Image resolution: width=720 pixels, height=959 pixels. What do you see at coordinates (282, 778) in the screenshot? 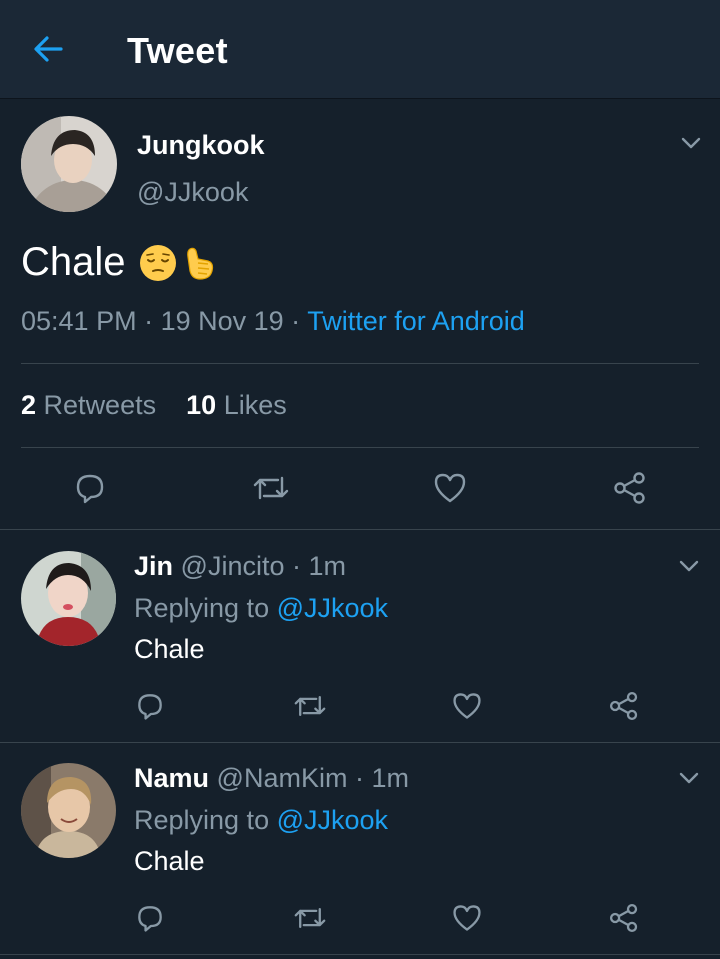
I see `reply-author-handle: @NamKim` at bounding box center [282, 778].